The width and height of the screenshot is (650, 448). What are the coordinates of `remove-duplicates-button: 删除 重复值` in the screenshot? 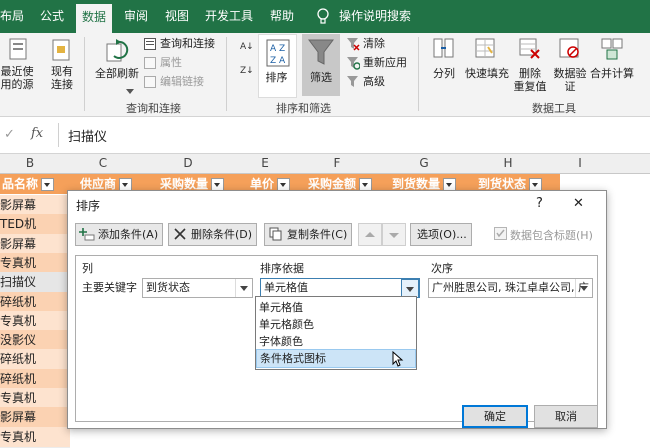 It's located at (530, 80).